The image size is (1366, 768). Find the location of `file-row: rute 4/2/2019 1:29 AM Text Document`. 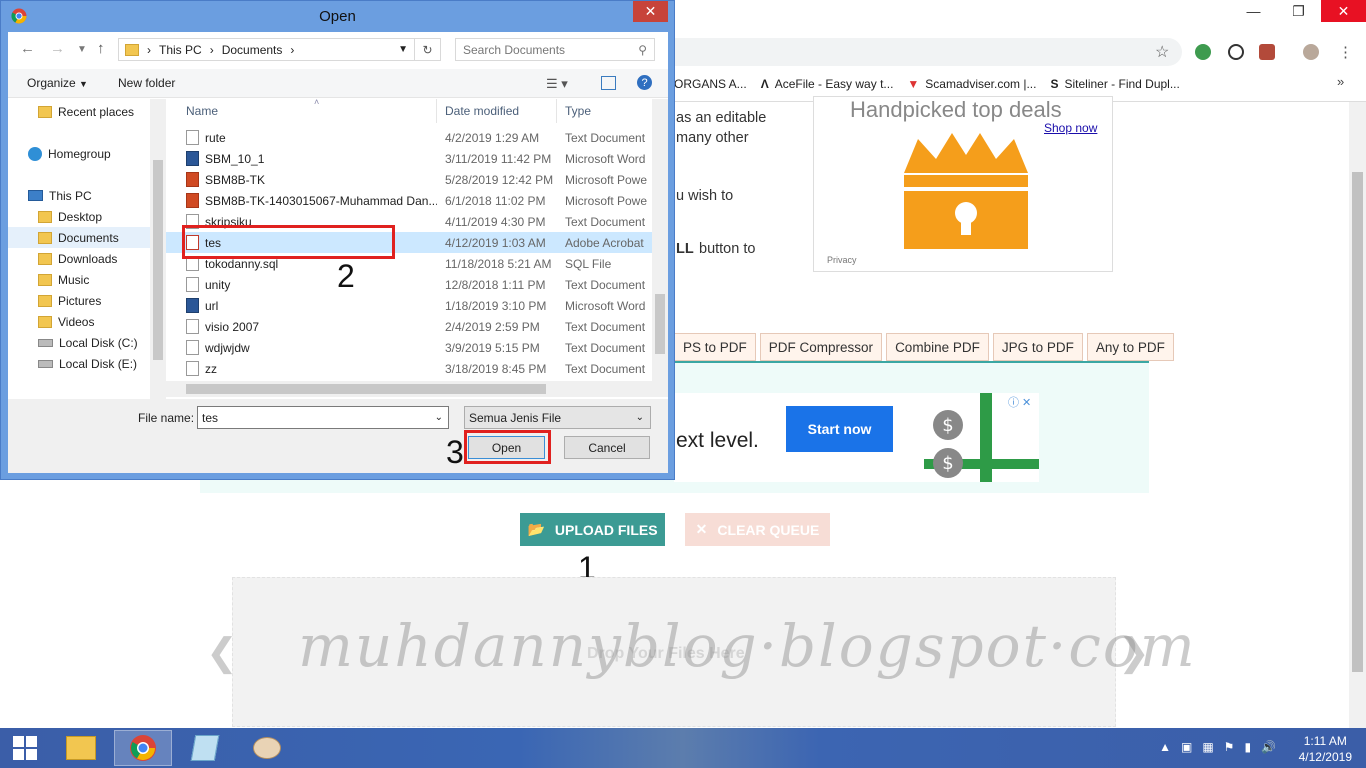

file-row: rute 4/2/2019 1:29 AM Text Document is located at coordinates (409, 137).